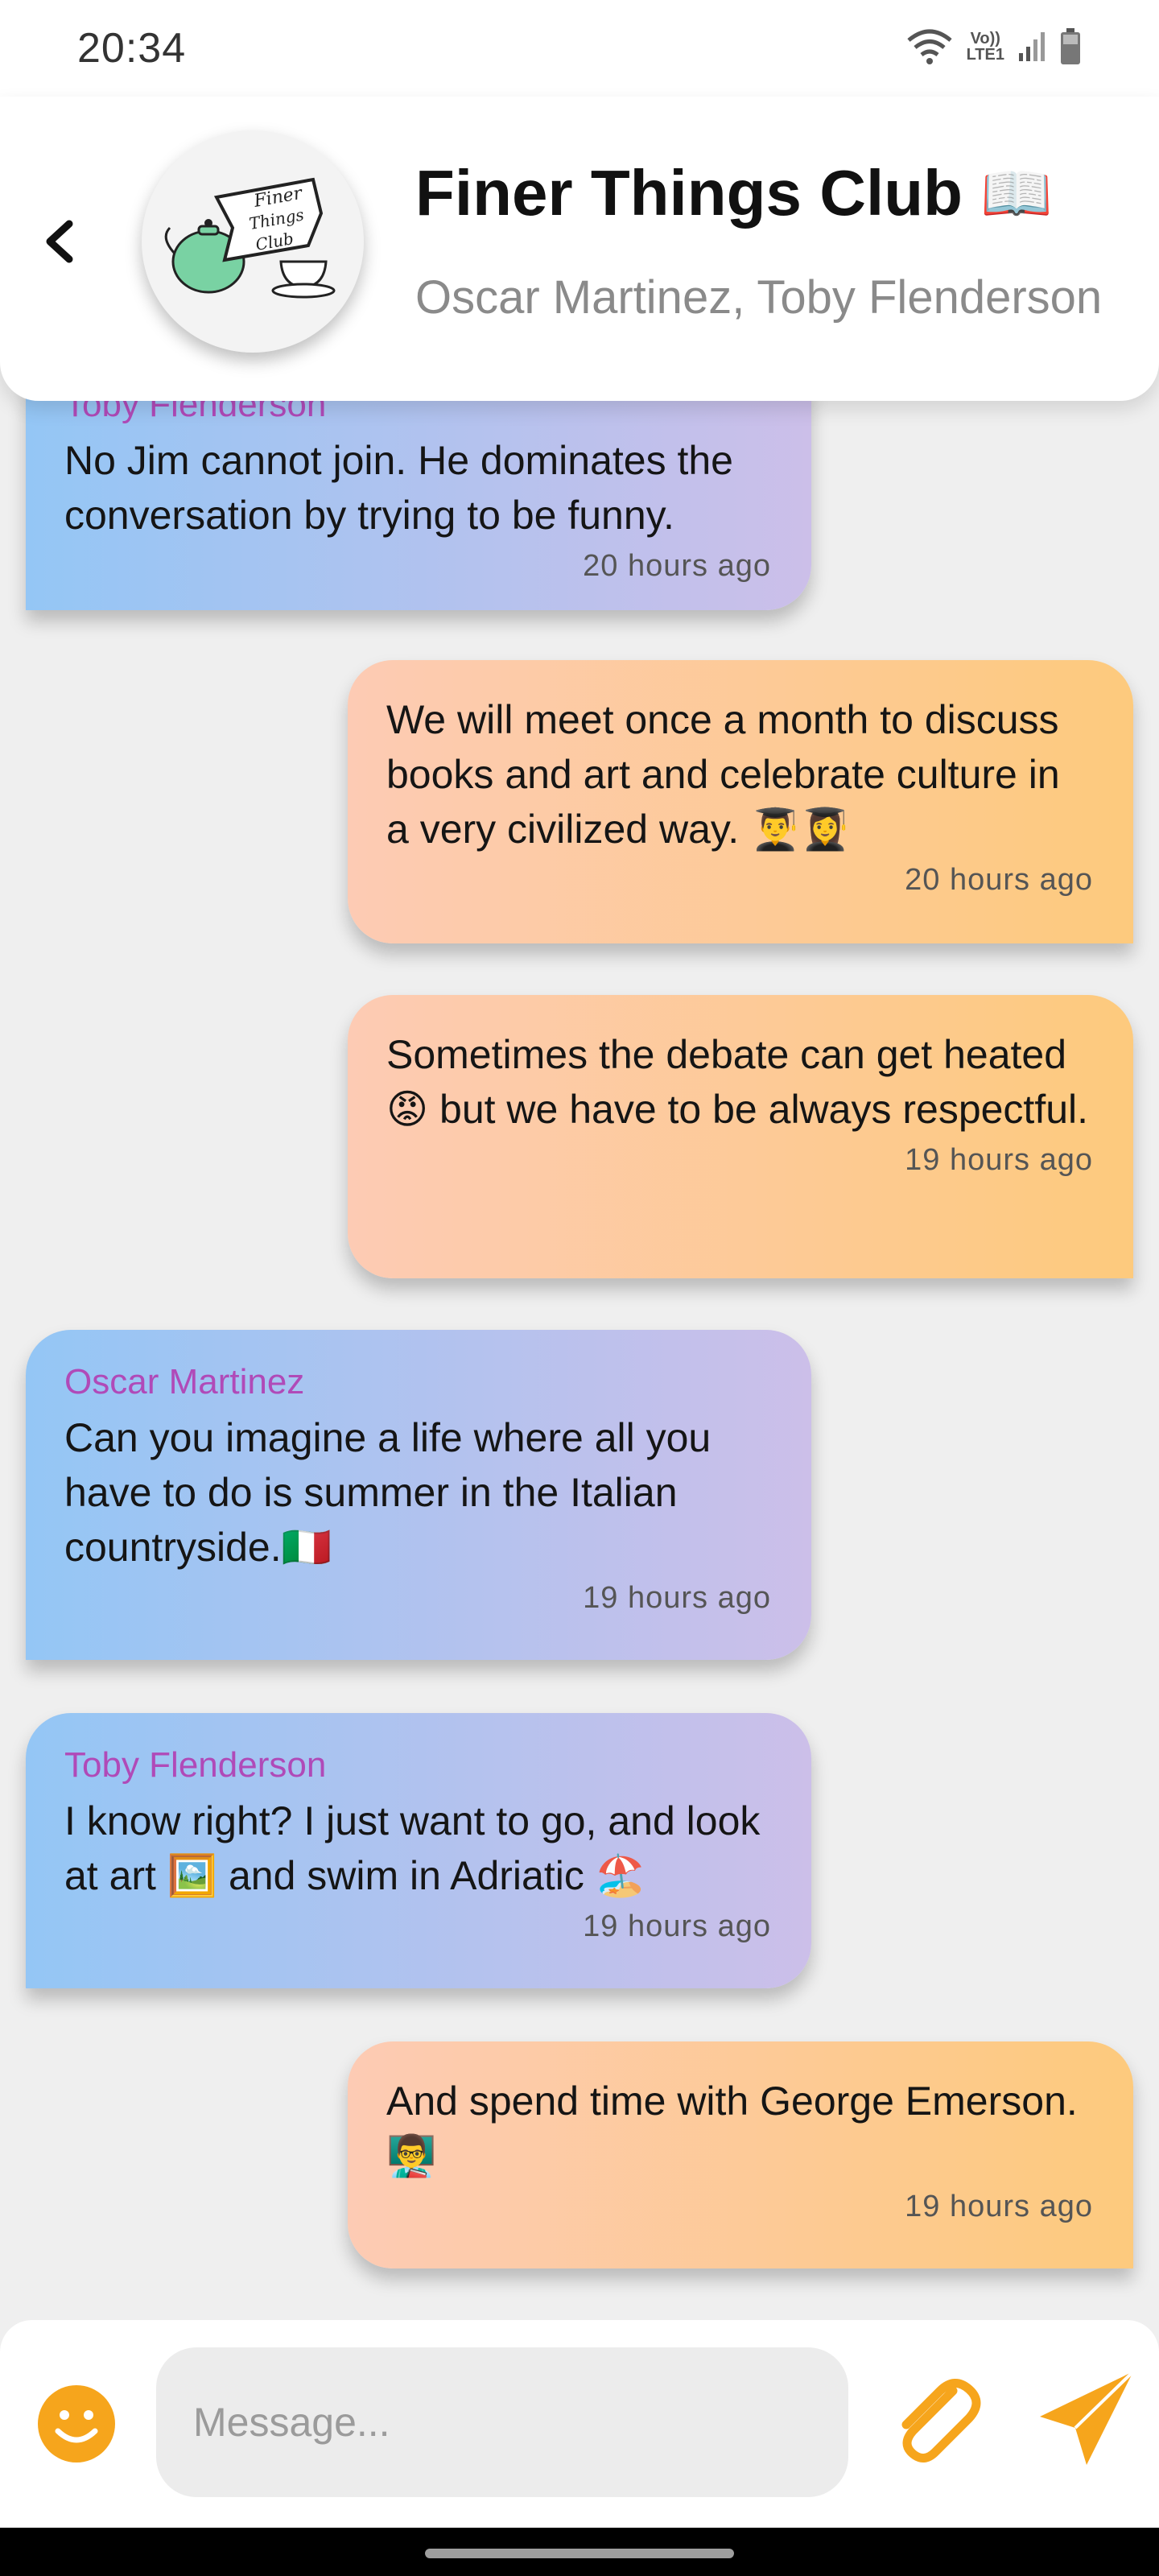 Image resolution: width=1159 pixels, height=2576 pixels. I want to click on send-button, so click(1086, 2418).